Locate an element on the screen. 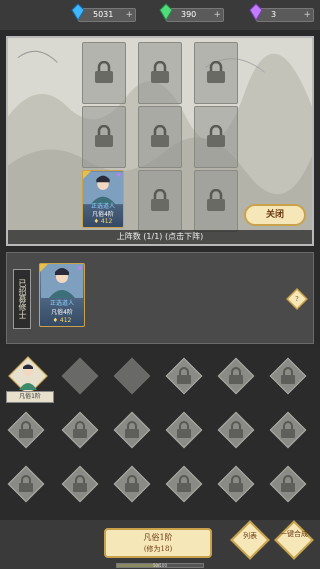 The width and height of the screenshot is (320, 569). resource-value: 3 is located at coordinates (274, 14).